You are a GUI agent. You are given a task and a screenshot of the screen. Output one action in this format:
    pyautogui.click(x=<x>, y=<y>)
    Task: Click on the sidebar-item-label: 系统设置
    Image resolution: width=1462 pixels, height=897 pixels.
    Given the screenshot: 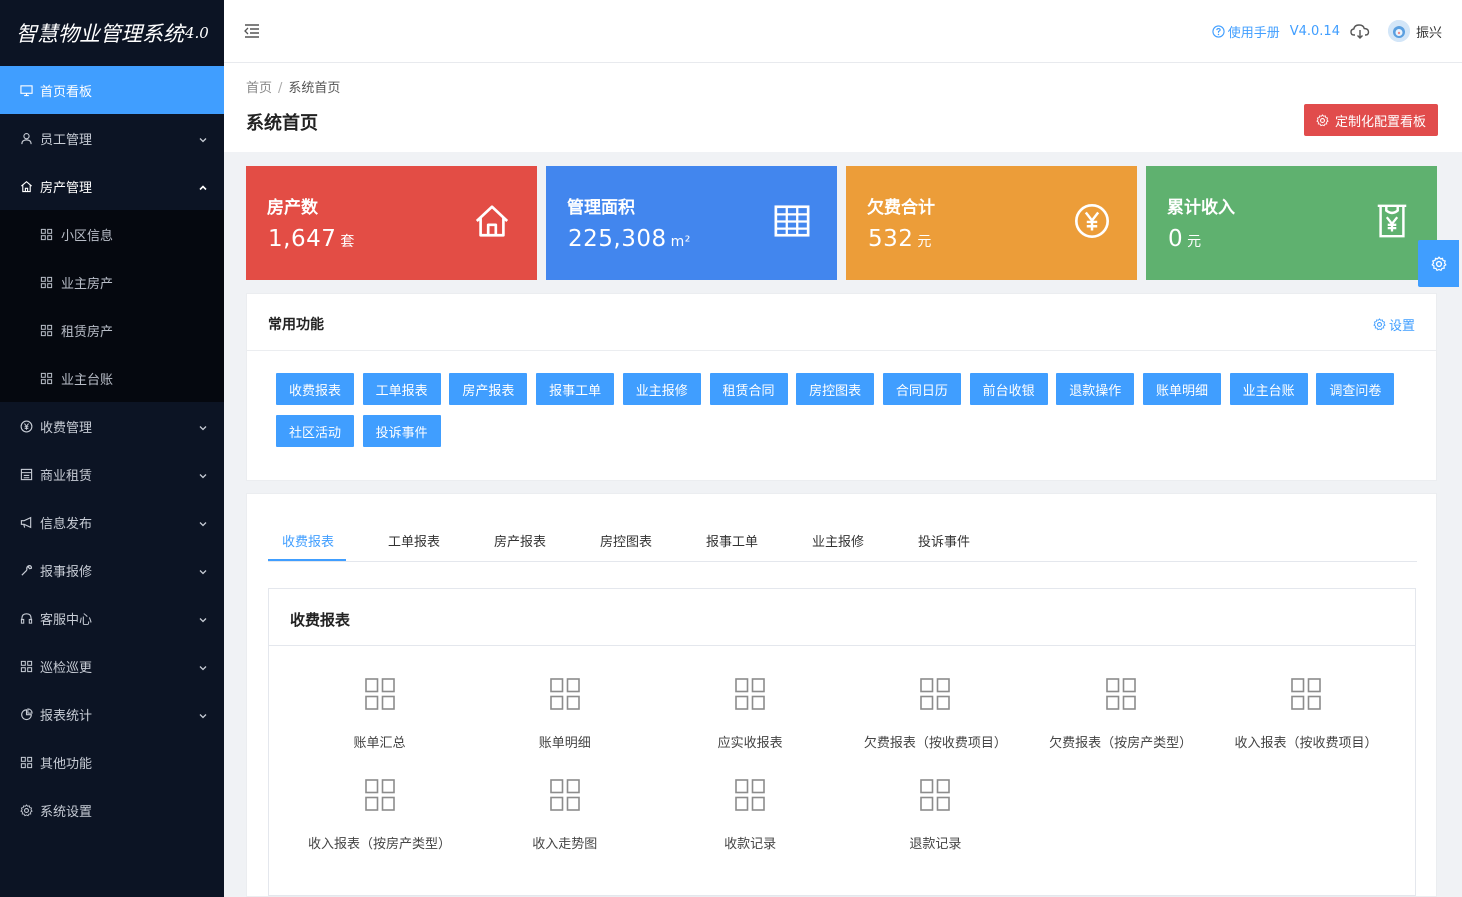 What is the action you would take?
    pyautogui.click(x=66, y=812)
    